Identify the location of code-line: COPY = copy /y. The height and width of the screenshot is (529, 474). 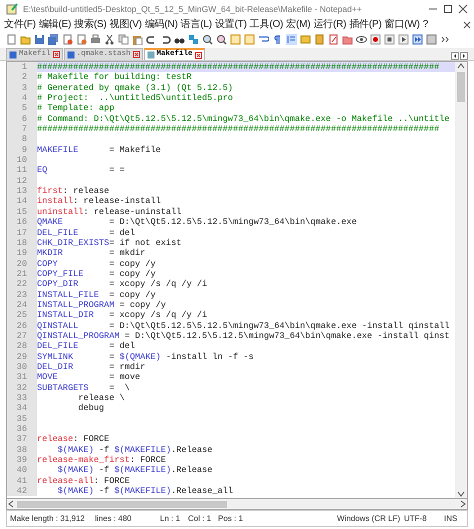
(97, 263).